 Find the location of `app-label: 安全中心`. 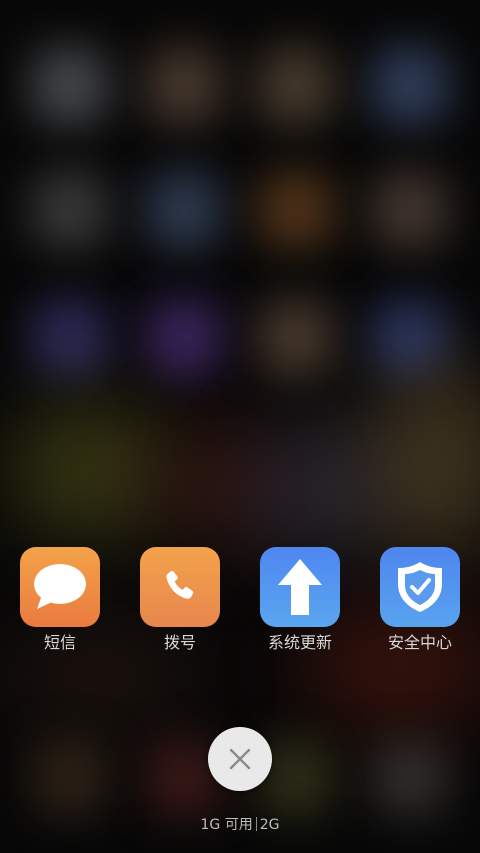

app-label: 安全中心 is located at coordinates (419, 642).